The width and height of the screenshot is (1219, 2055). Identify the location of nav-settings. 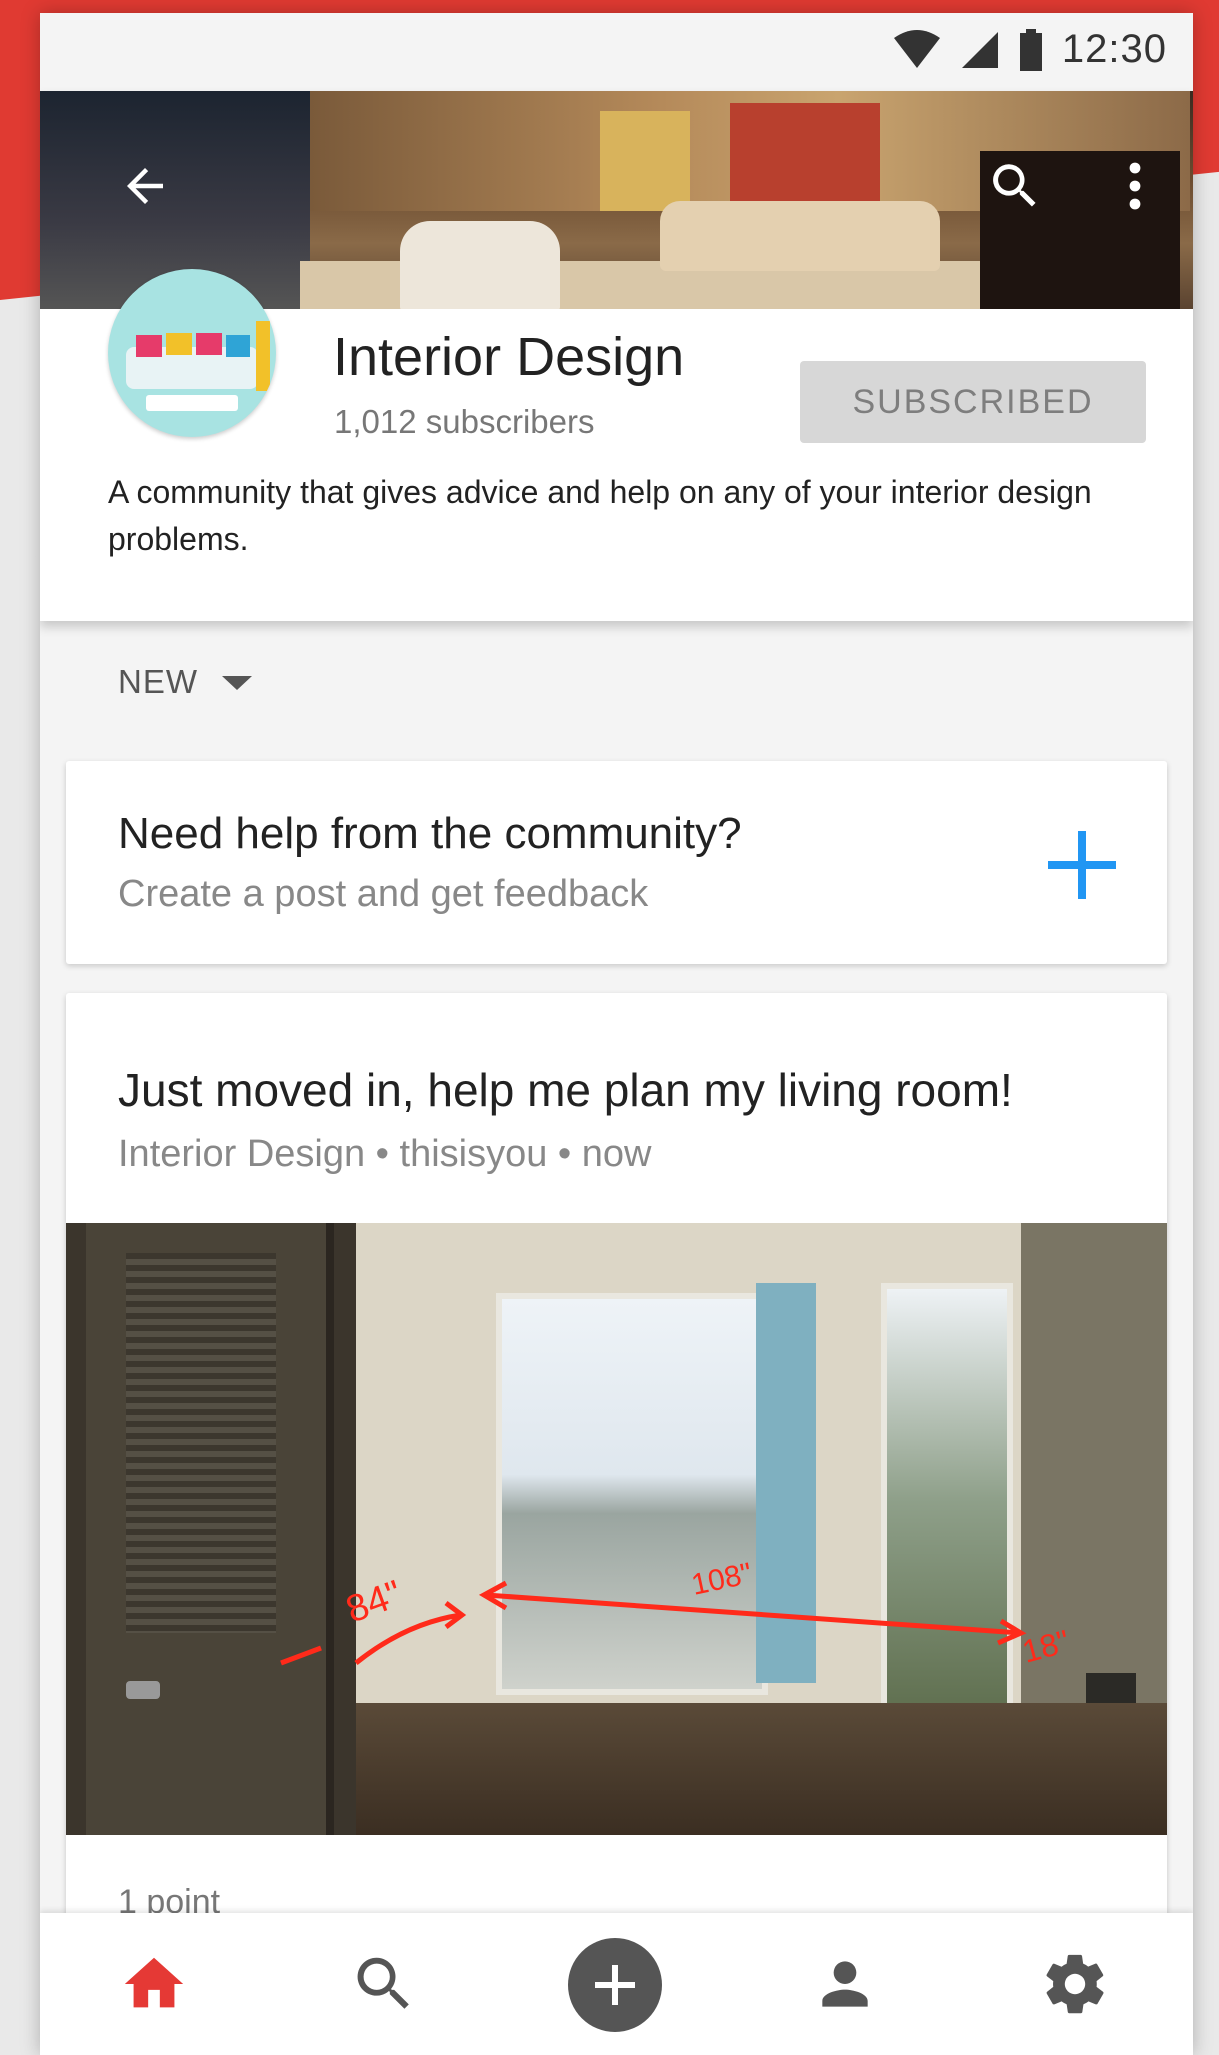
(1075, 1984).